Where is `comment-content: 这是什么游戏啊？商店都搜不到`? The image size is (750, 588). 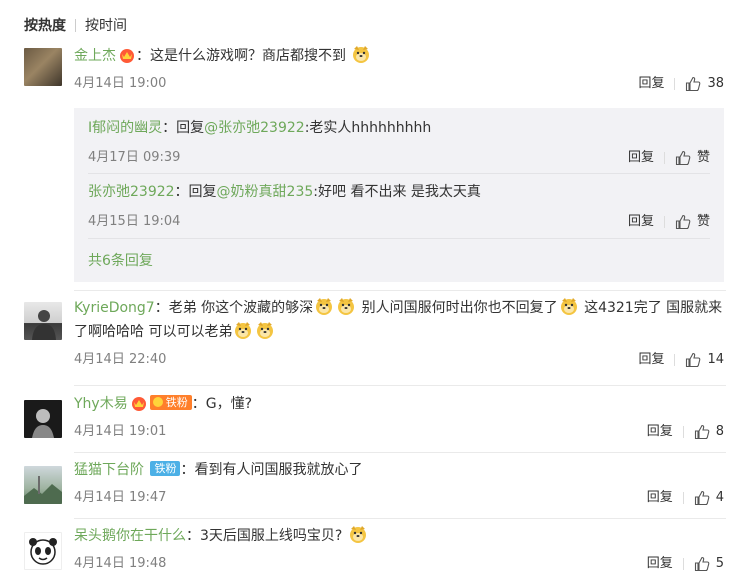 comment-content: 这是什么游戏啊？商店都搜不到 is located at coordinates (248, 56).